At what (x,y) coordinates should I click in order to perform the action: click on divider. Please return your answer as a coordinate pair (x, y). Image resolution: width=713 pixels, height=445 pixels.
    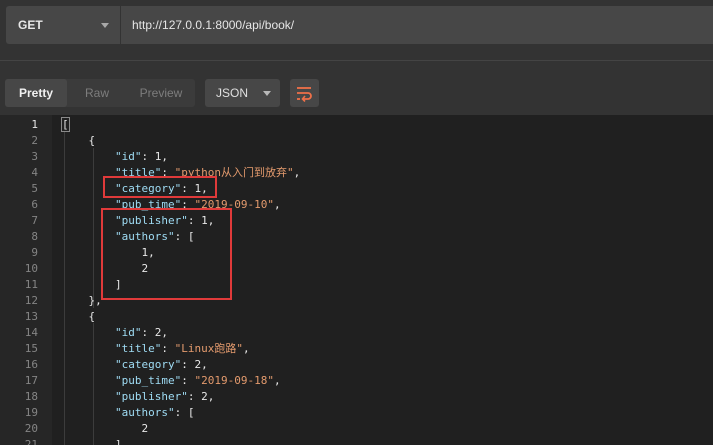
    Looking at the image, I should click on (356, 60).